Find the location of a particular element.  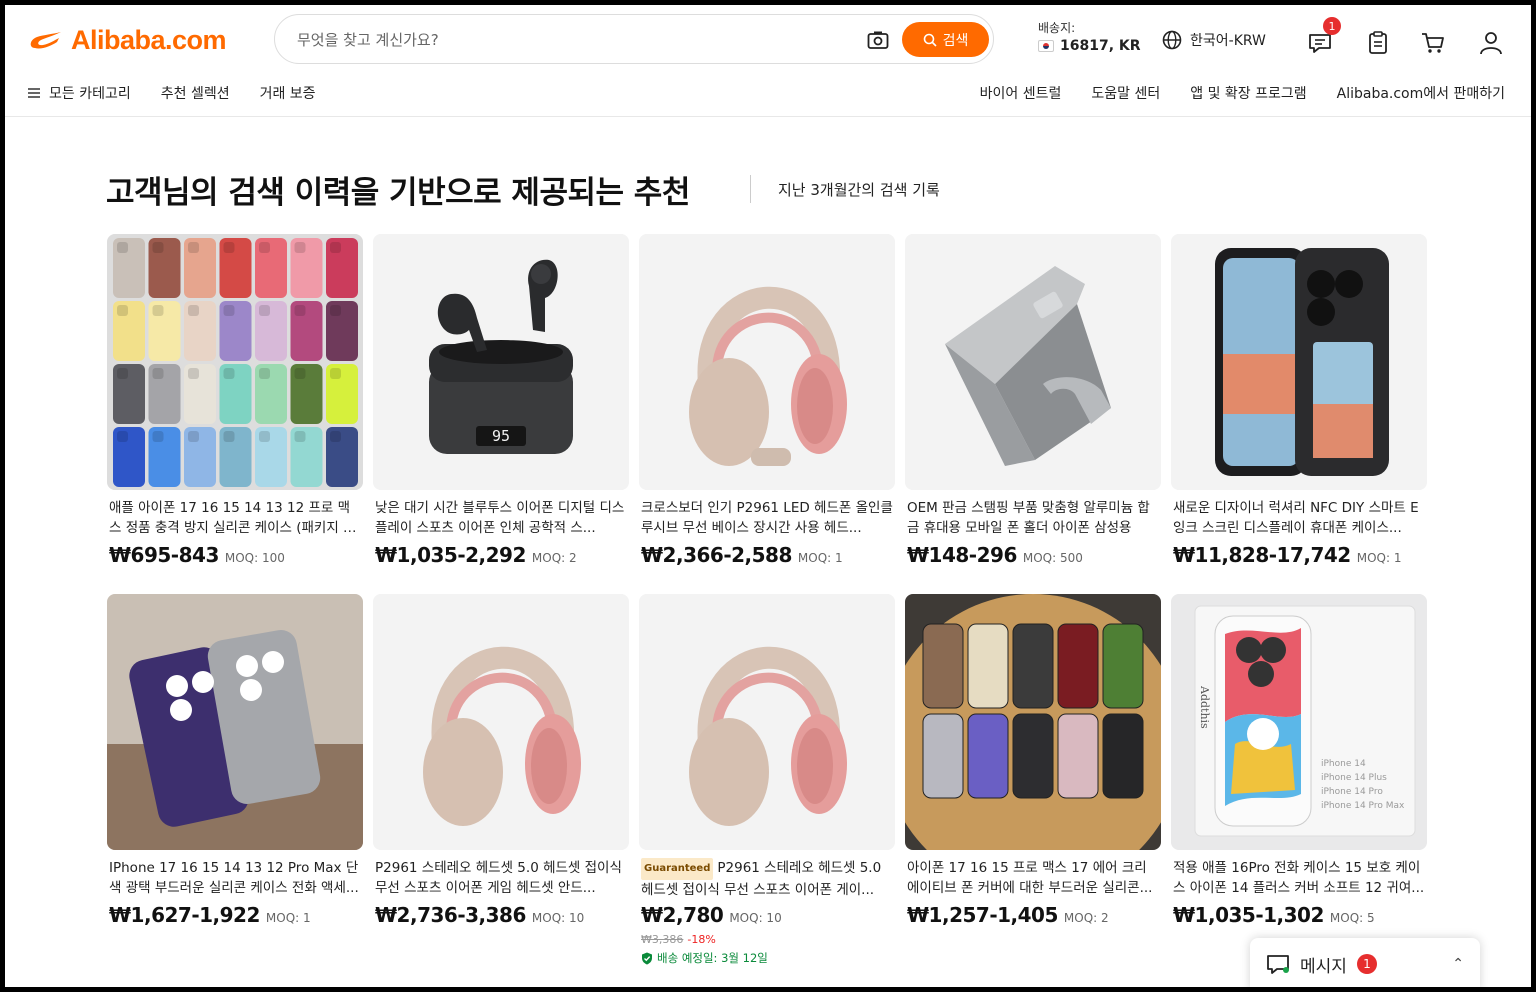

alibaba-logo: Alibaba.com is located at coordinates (127, 40).